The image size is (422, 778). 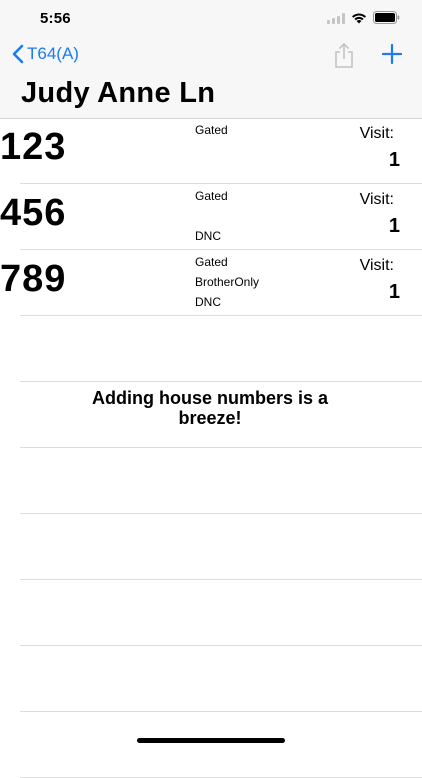 What do you see at coordinates (55, 18) in the screenshot?
I see `status-time: 5:56` at bounding box center [55, 18].